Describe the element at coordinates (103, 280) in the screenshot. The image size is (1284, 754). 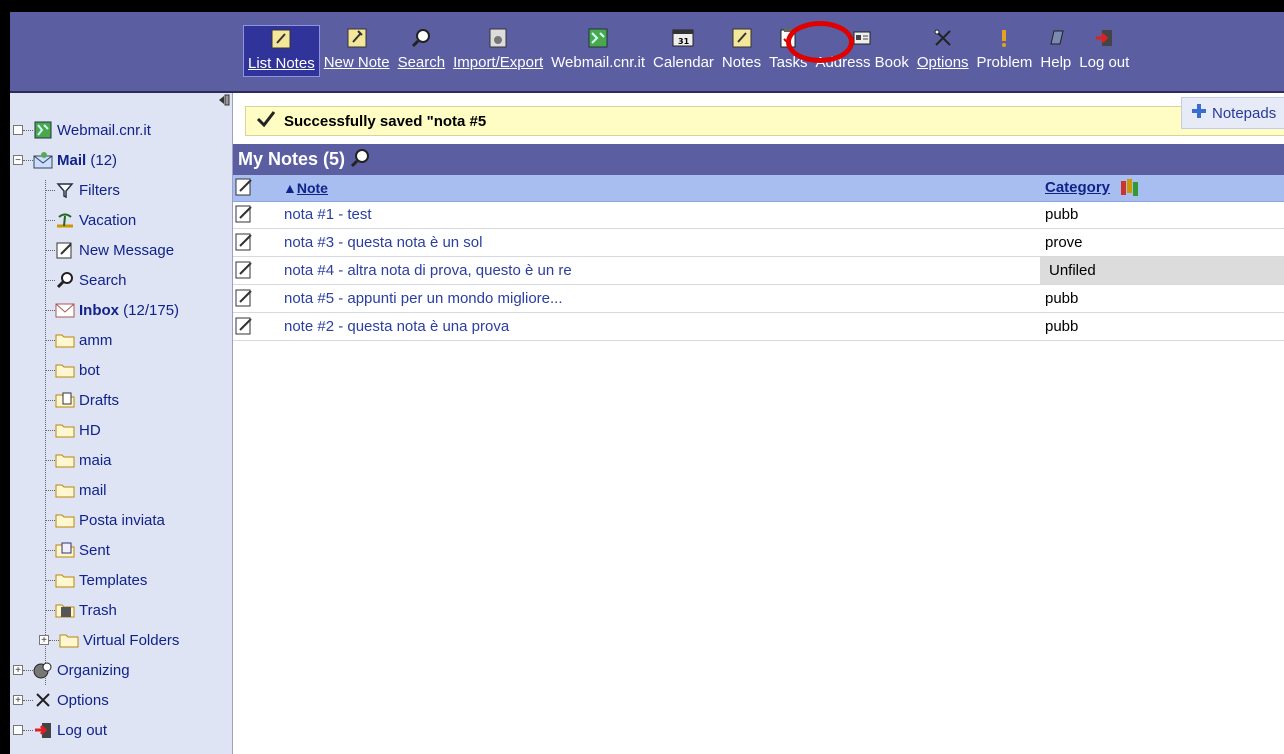
I see `tree-label: Search` at that location.